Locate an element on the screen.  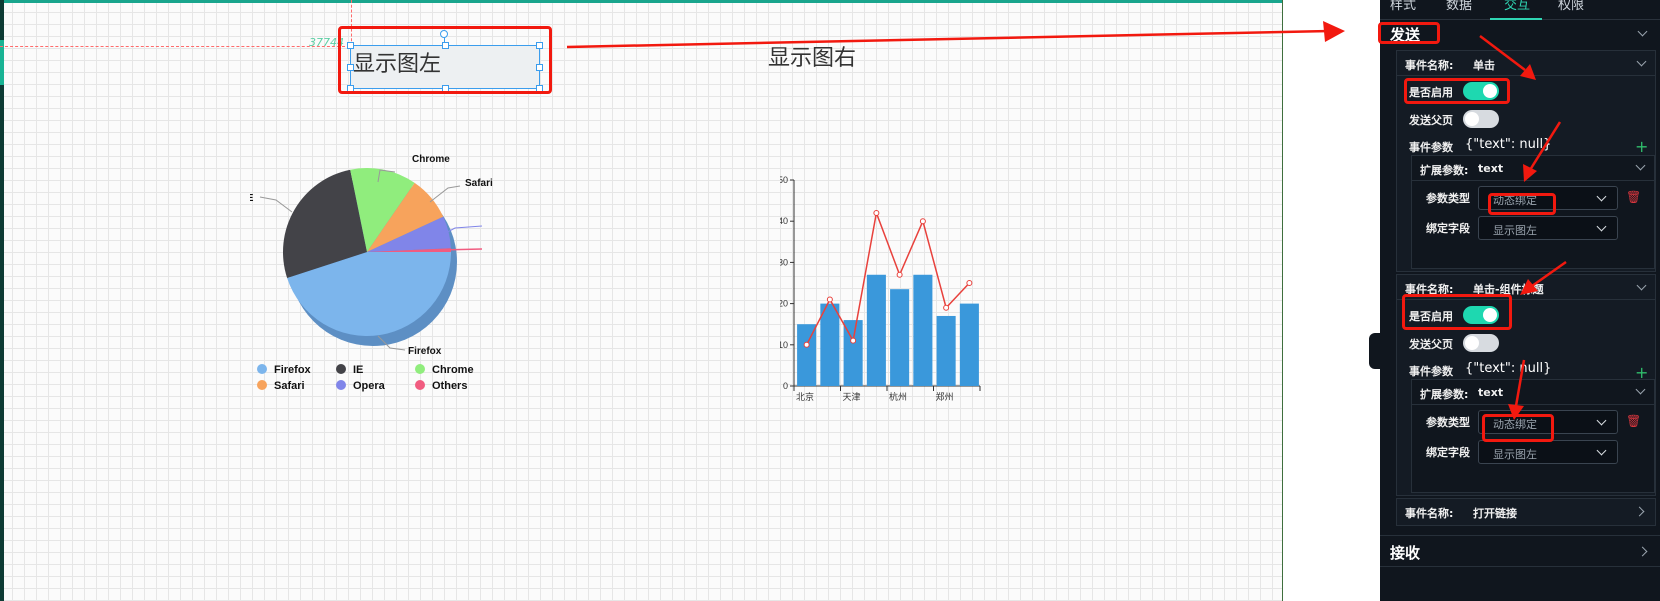
panel-arrow-layer is located at coordinates (1523, 227).